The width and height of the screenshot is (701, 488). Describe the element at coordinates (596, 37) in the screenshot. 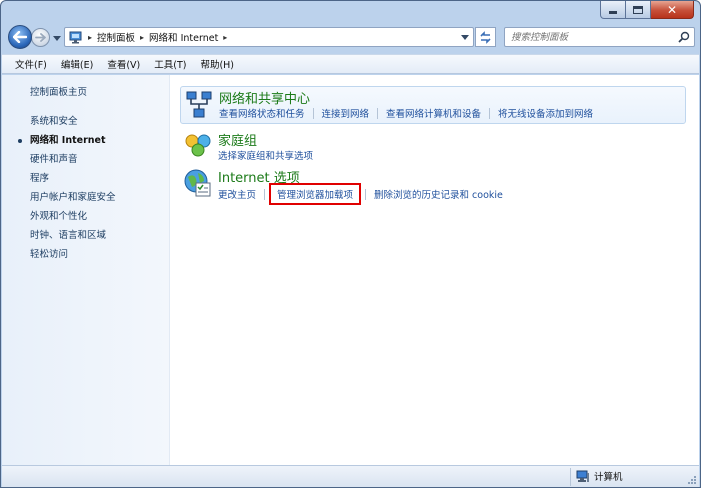

I see `search-input` at that location.